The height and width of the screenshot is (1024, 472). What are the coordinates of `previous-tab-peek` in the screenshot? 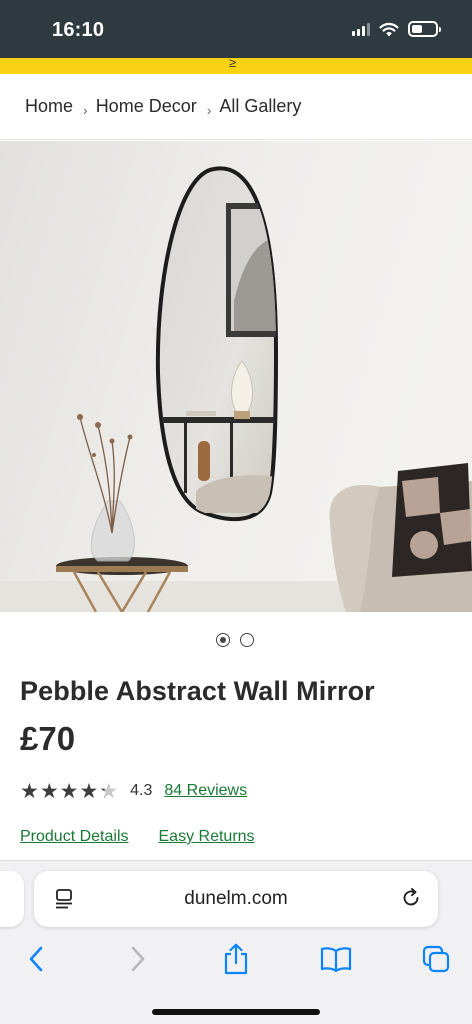 It's located at (12, 899).